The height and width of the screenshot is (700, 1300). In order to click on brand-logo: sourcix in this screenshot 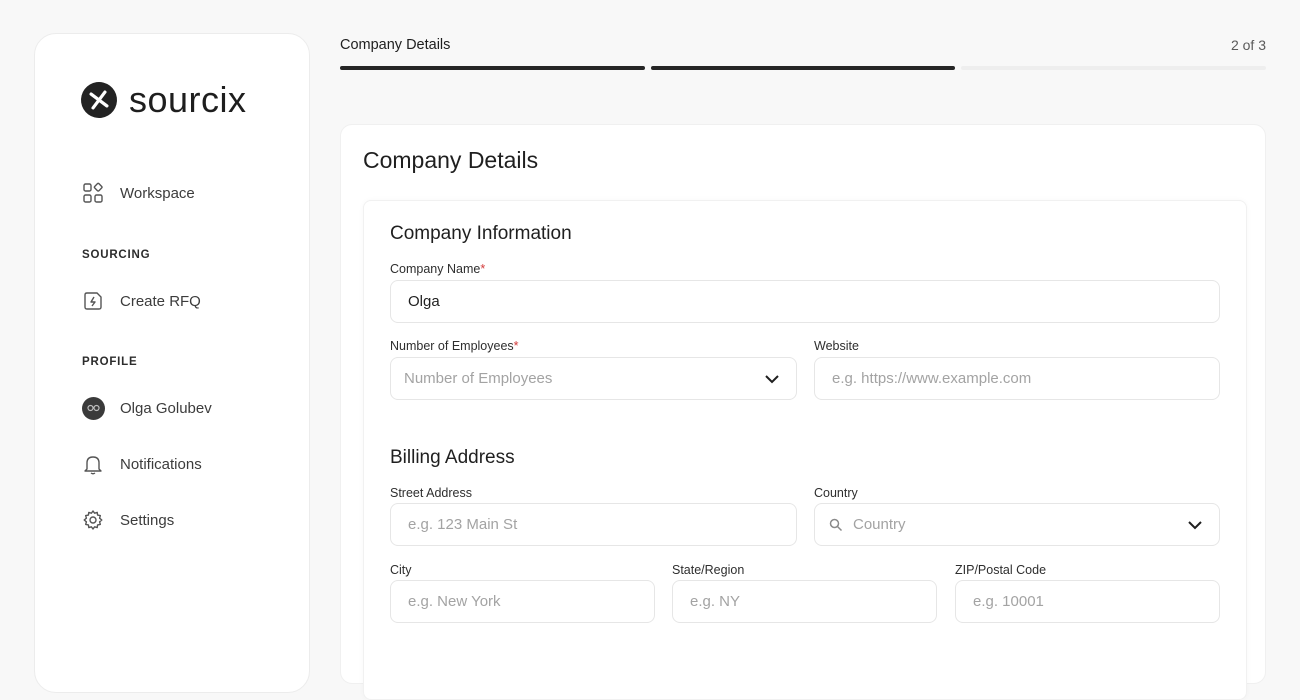, I will do `click(162, 100)`.